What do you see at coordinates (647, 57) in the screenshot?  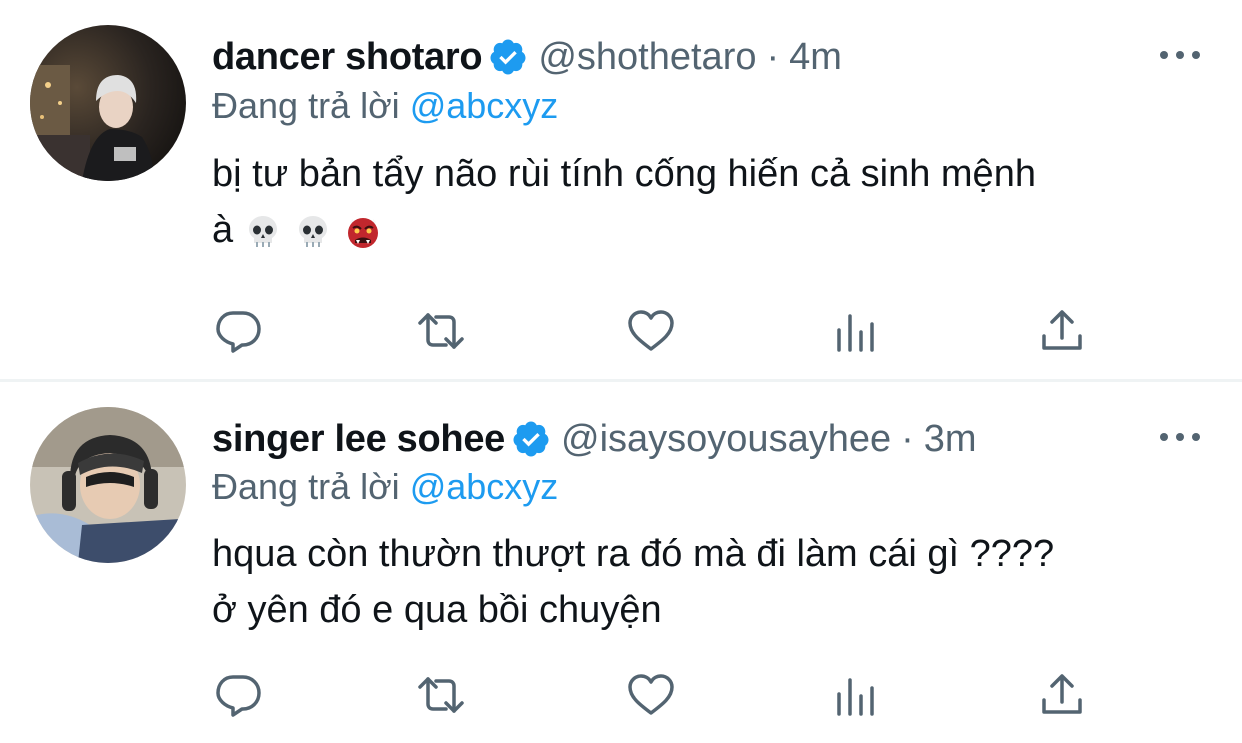 I see `handle: @shothetaro` at bounding box center [647, 57].